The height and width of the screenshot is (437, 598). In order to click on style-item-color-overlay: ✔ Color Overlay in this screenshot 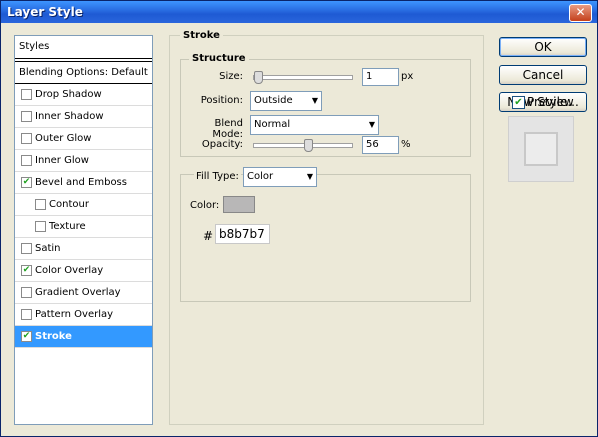, I will do `click(83, 271)`.